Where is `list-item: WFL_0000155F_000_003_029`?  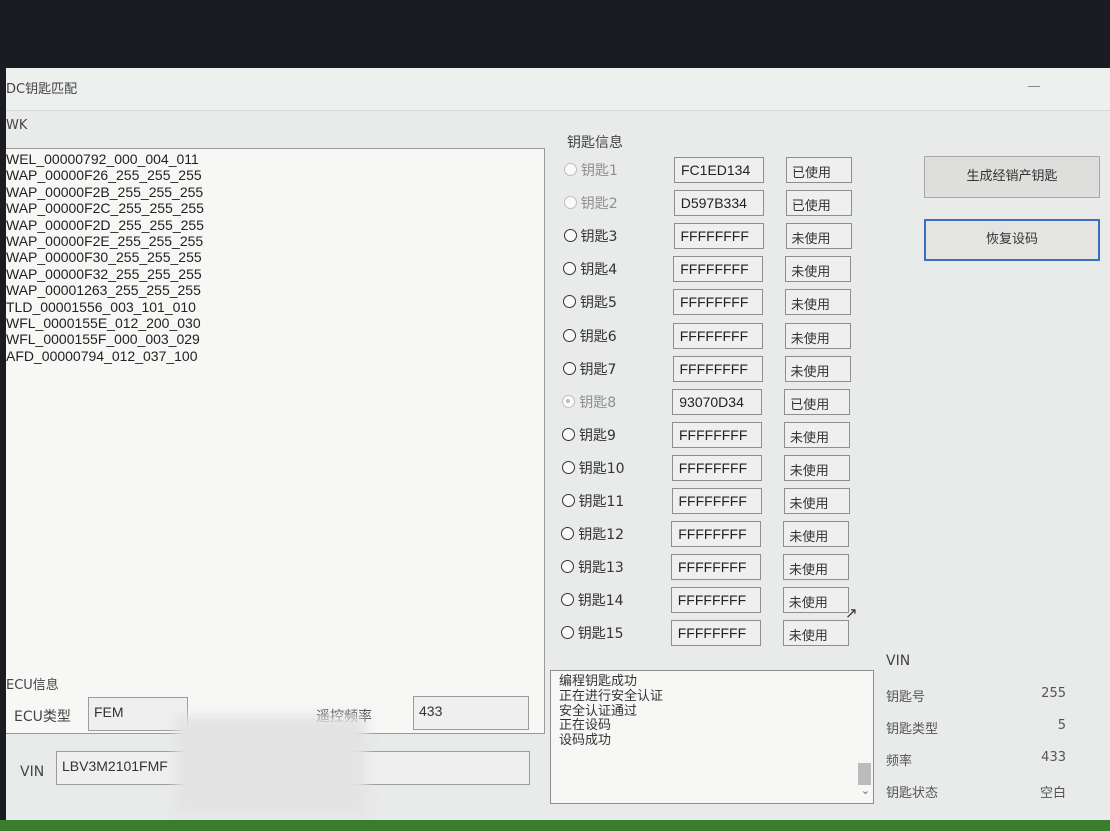
list-item: WFL_0000155F_000_003_029 is located at coordinates (275, 339).